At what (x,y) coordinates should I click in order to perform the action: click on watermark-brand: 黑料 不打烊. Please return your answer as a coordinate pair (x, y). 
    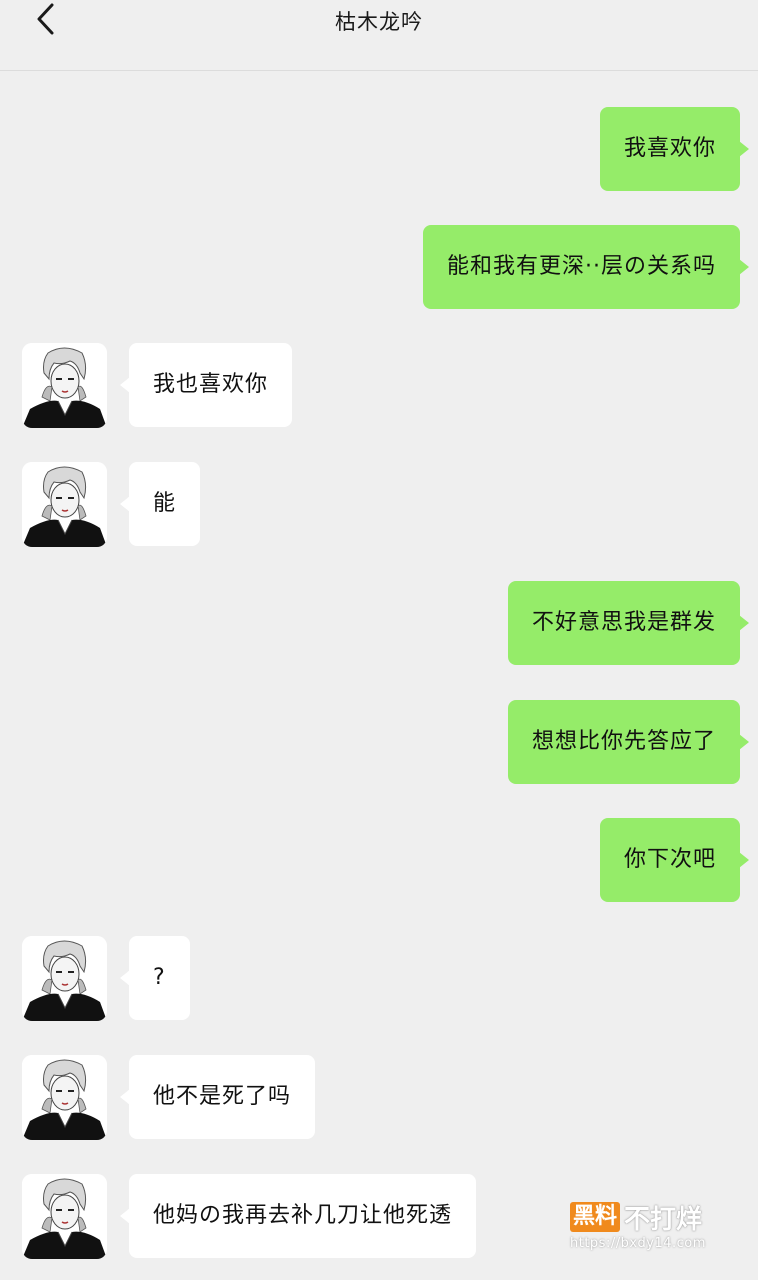
    Looking at the image, I should click on (636, 1217).